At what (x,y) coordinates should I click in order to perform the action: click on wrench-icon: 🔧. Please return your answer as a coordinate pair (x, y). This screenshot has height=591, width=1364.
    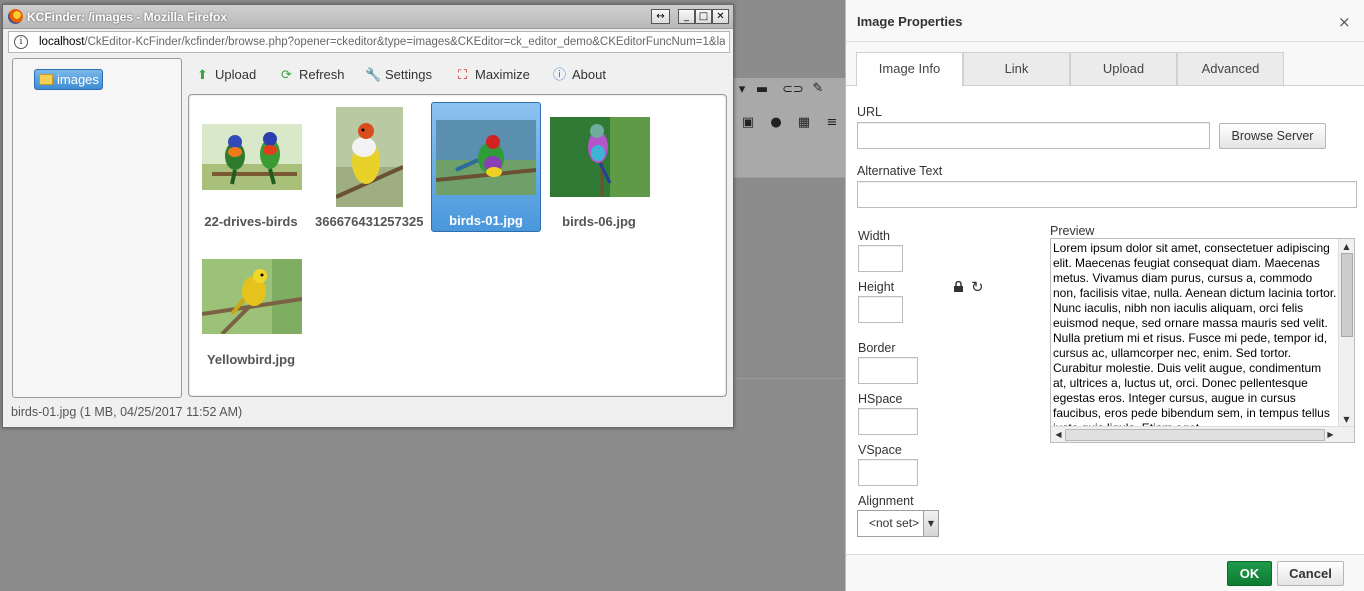
    Looking at the image, I should click on (373, 75).